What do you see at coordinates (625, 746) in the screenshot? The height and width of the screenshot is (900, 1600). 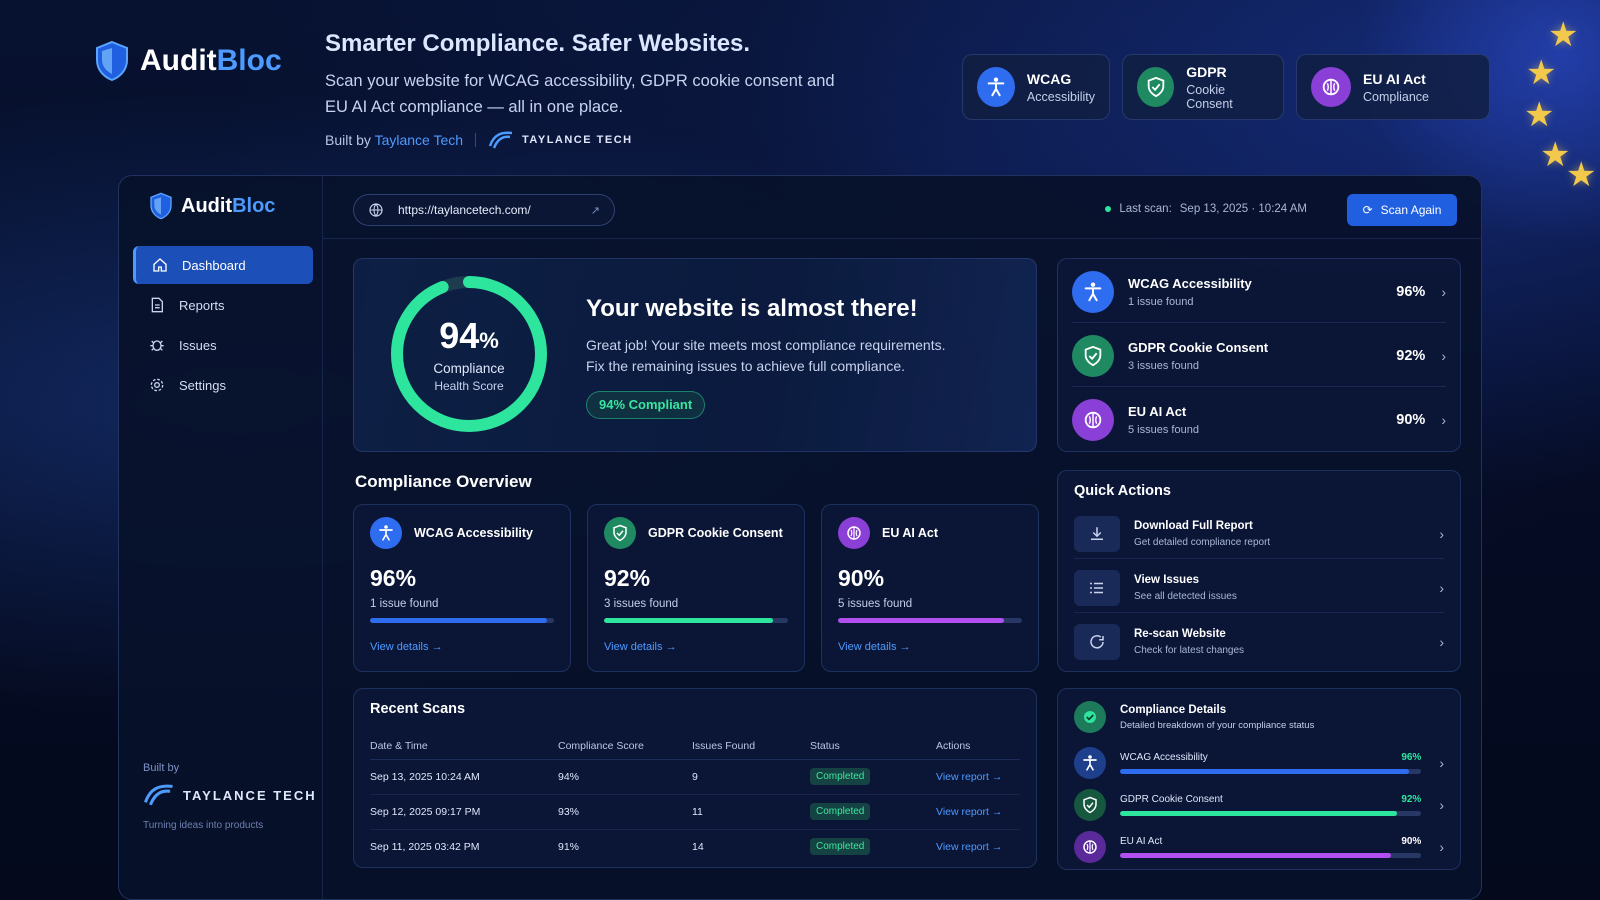 I see `column-header: Compliance Score` at bounding box center [625, 746].